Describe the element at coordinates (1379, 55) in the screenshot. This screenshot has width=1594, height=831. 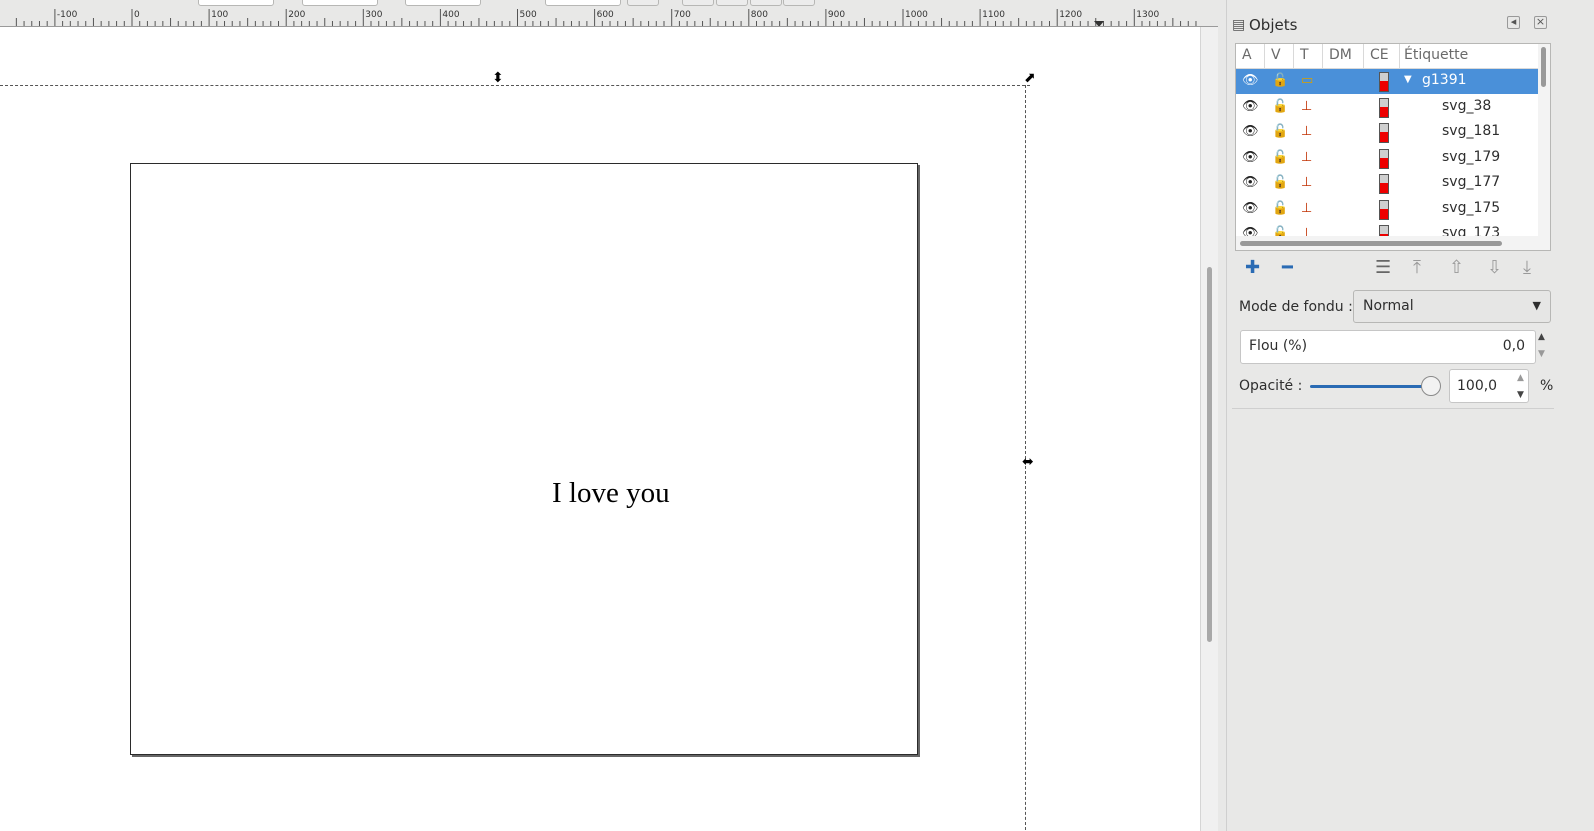
I see `column-header-ce: CE` at that location.